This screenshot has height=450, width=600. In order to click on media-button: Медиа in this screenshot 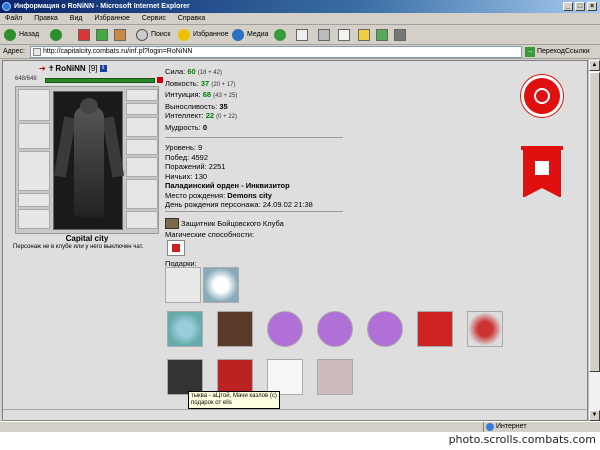, I will do `click(250, 35)`.